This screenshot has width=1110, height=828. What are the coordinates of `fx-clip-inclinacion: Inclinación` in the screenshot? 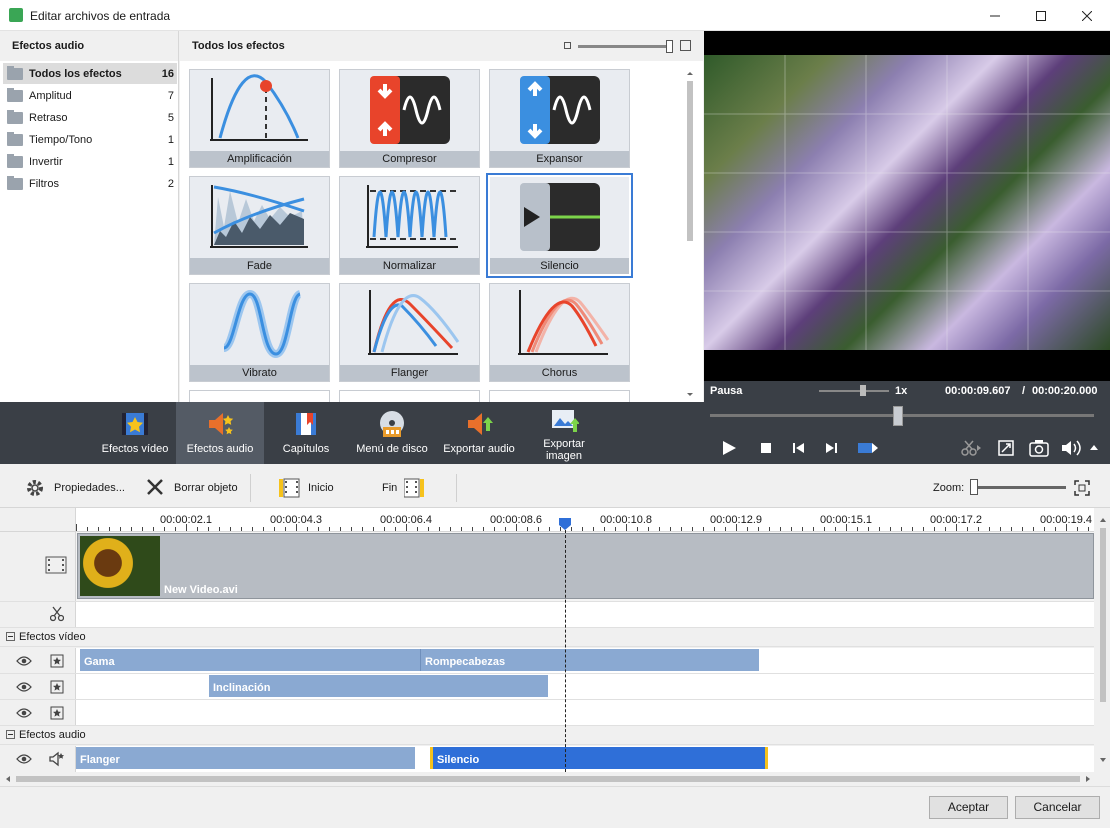 It's located at (378, 686).